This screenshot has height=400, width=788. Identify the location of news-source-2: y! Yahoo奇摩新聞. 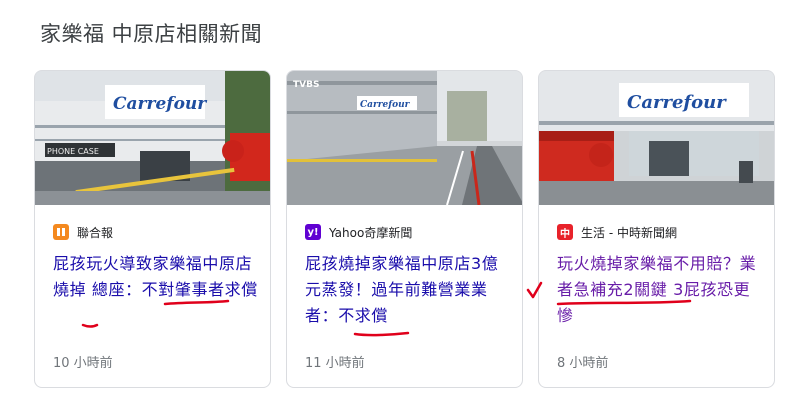
(358, 232).